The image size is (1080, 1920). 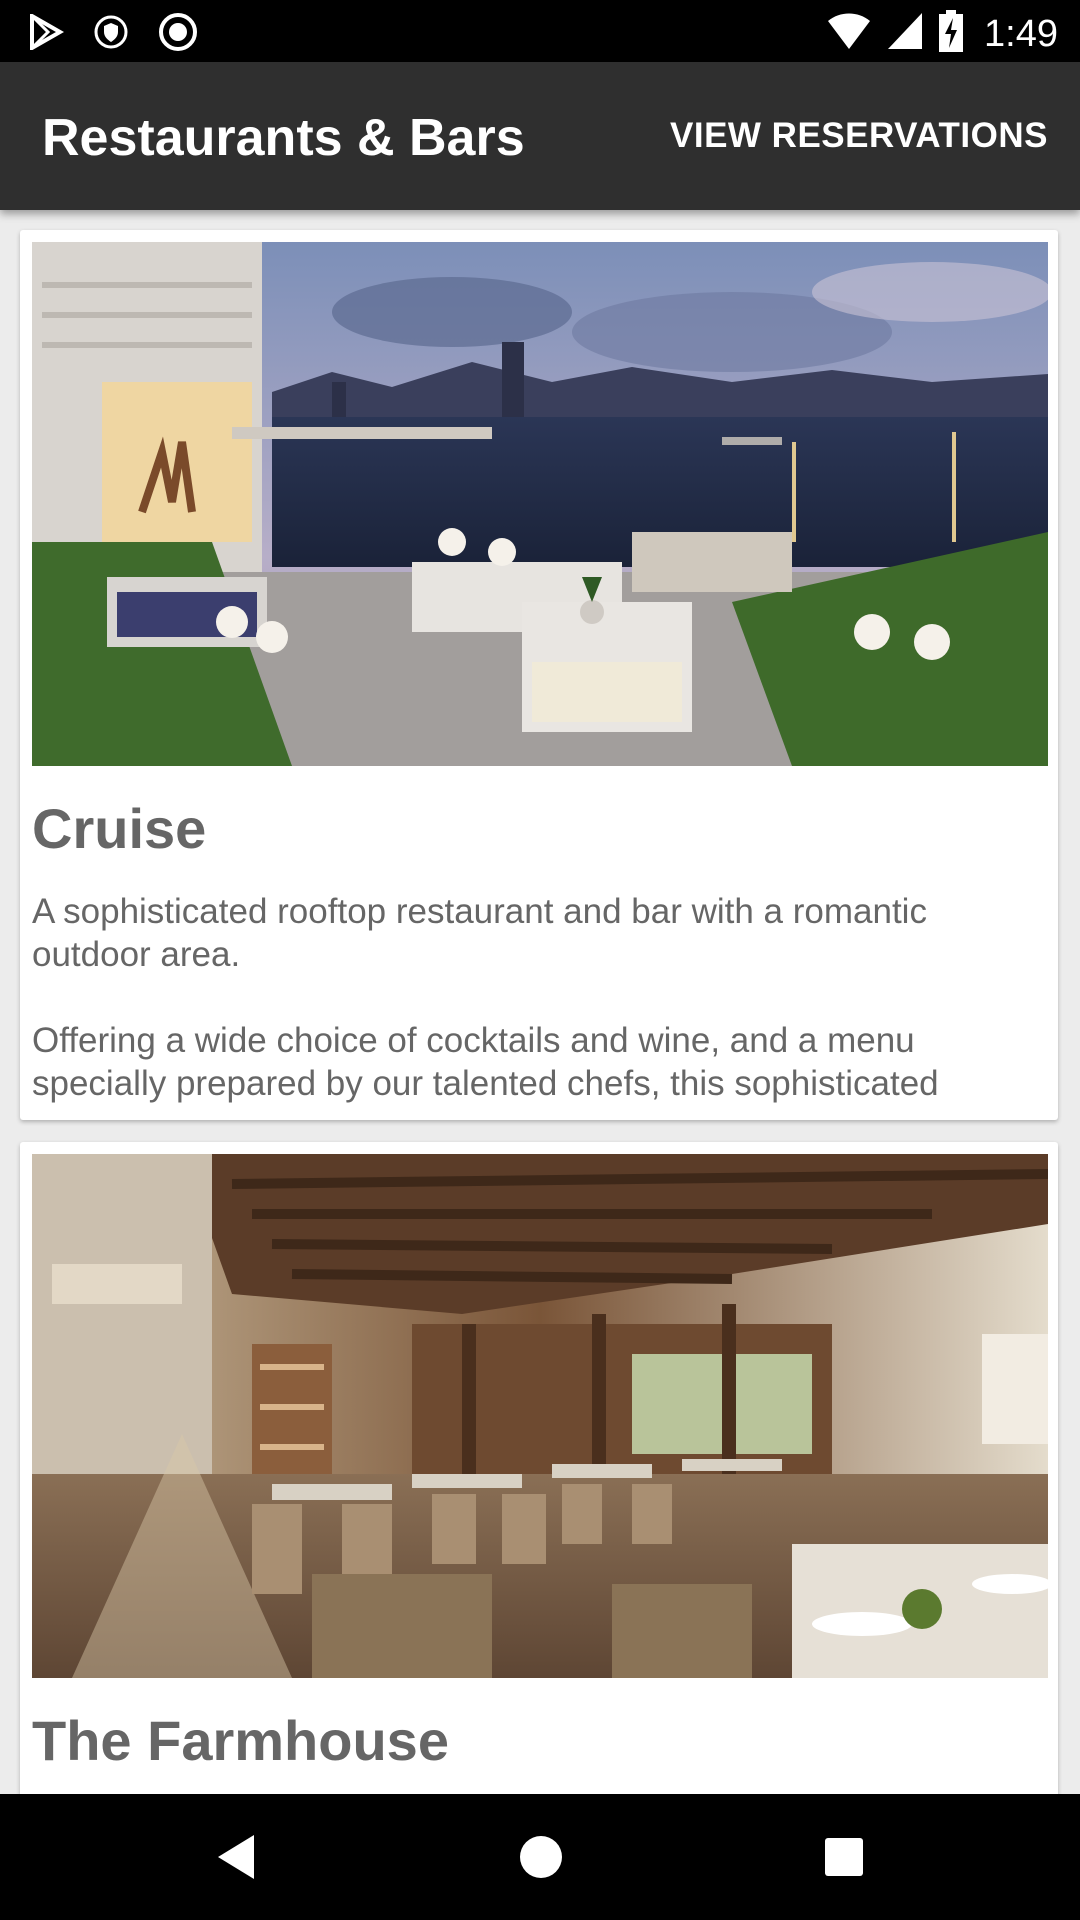 What do you see at coordinates (119, 828) in the screenshot?
I see `restaurant-name: Cruise` at bounding box center [119, 828].